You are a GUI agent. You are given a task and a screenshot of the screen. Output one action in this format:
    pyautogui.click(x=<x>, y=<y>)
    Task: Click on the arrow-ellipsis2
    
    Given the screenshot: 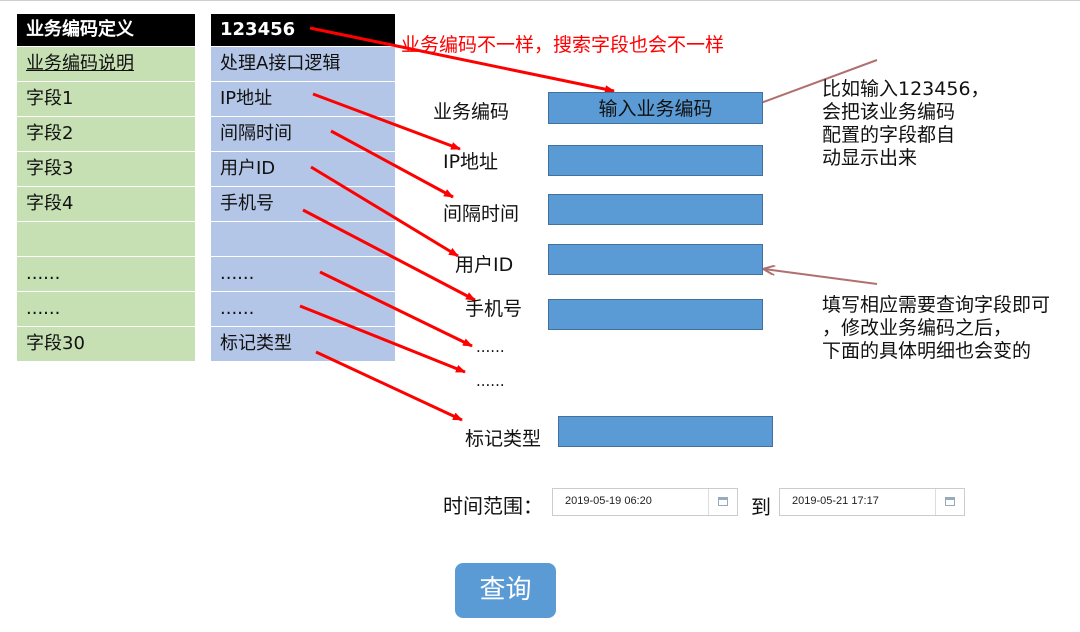 What is the action you would take?
    pyautogui.click(x=382, y=339)
    